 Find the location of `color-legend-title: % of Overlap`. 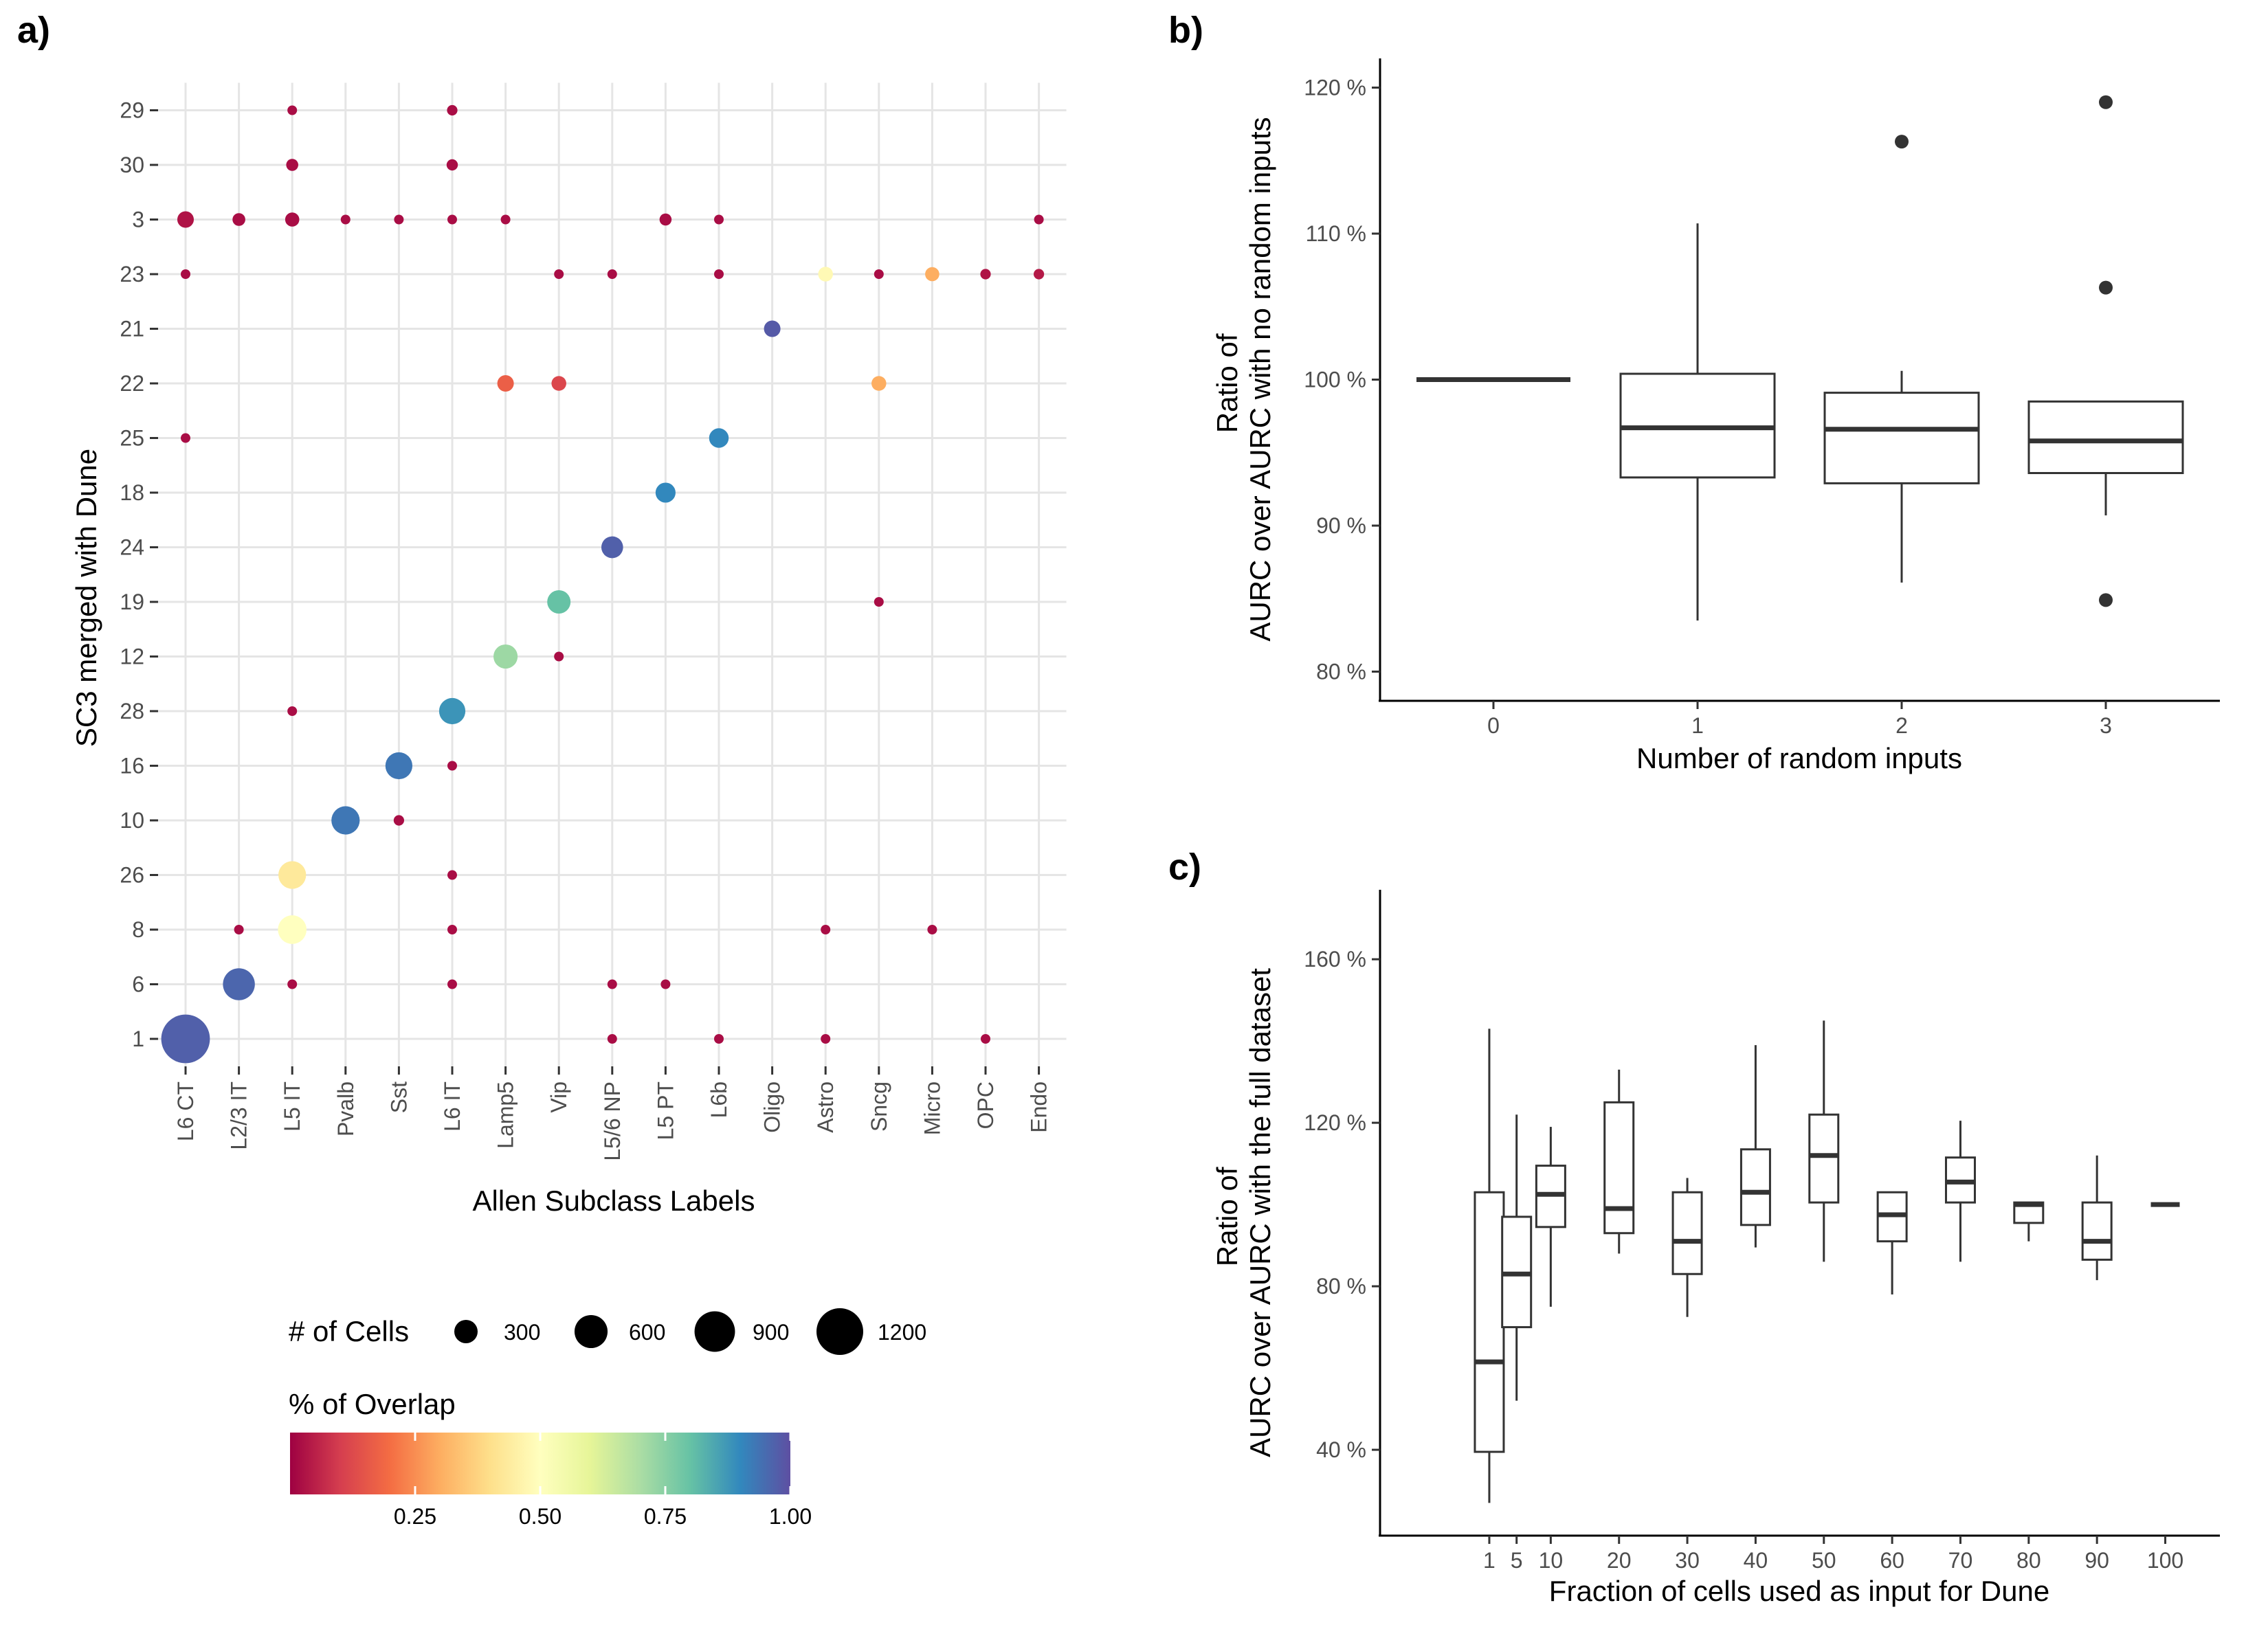

color-legend-title: % of Overlap is located at coordinates (372, 1404).